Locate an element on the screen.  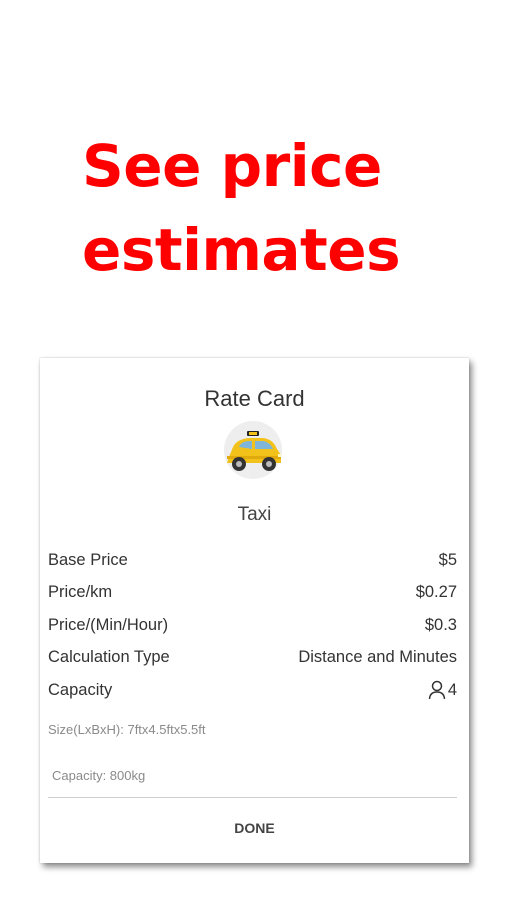
rate-row-base-price: Base Price $5 is located at coordinates (252, 560).